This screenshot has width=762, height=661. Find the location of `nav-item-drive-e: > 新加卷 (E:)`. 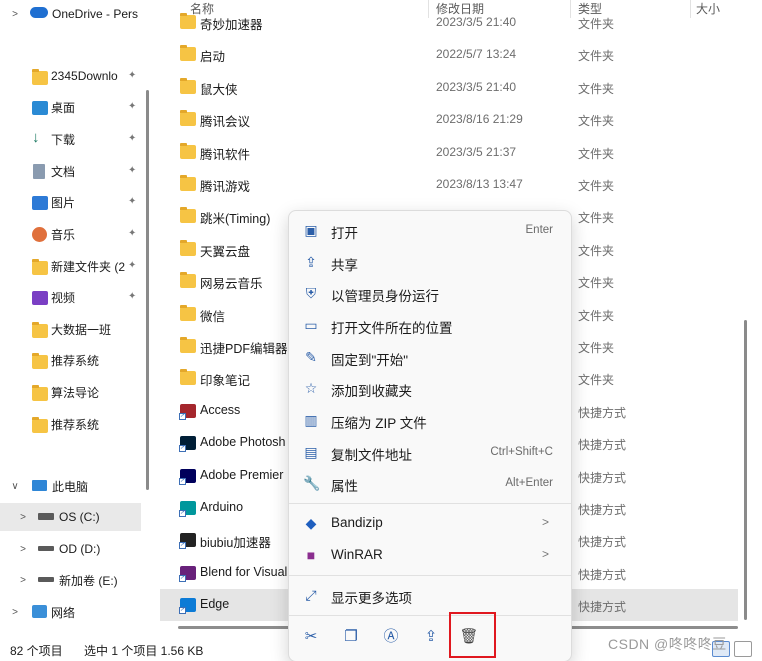

nav-item-drive-e: > 新加卷 (E:) is located at coordinates (73, 580).